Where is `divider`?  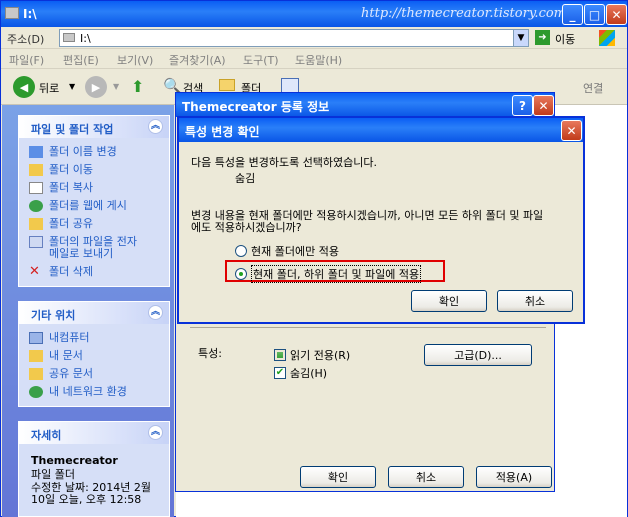 divider is located at coordinates (368, 327).